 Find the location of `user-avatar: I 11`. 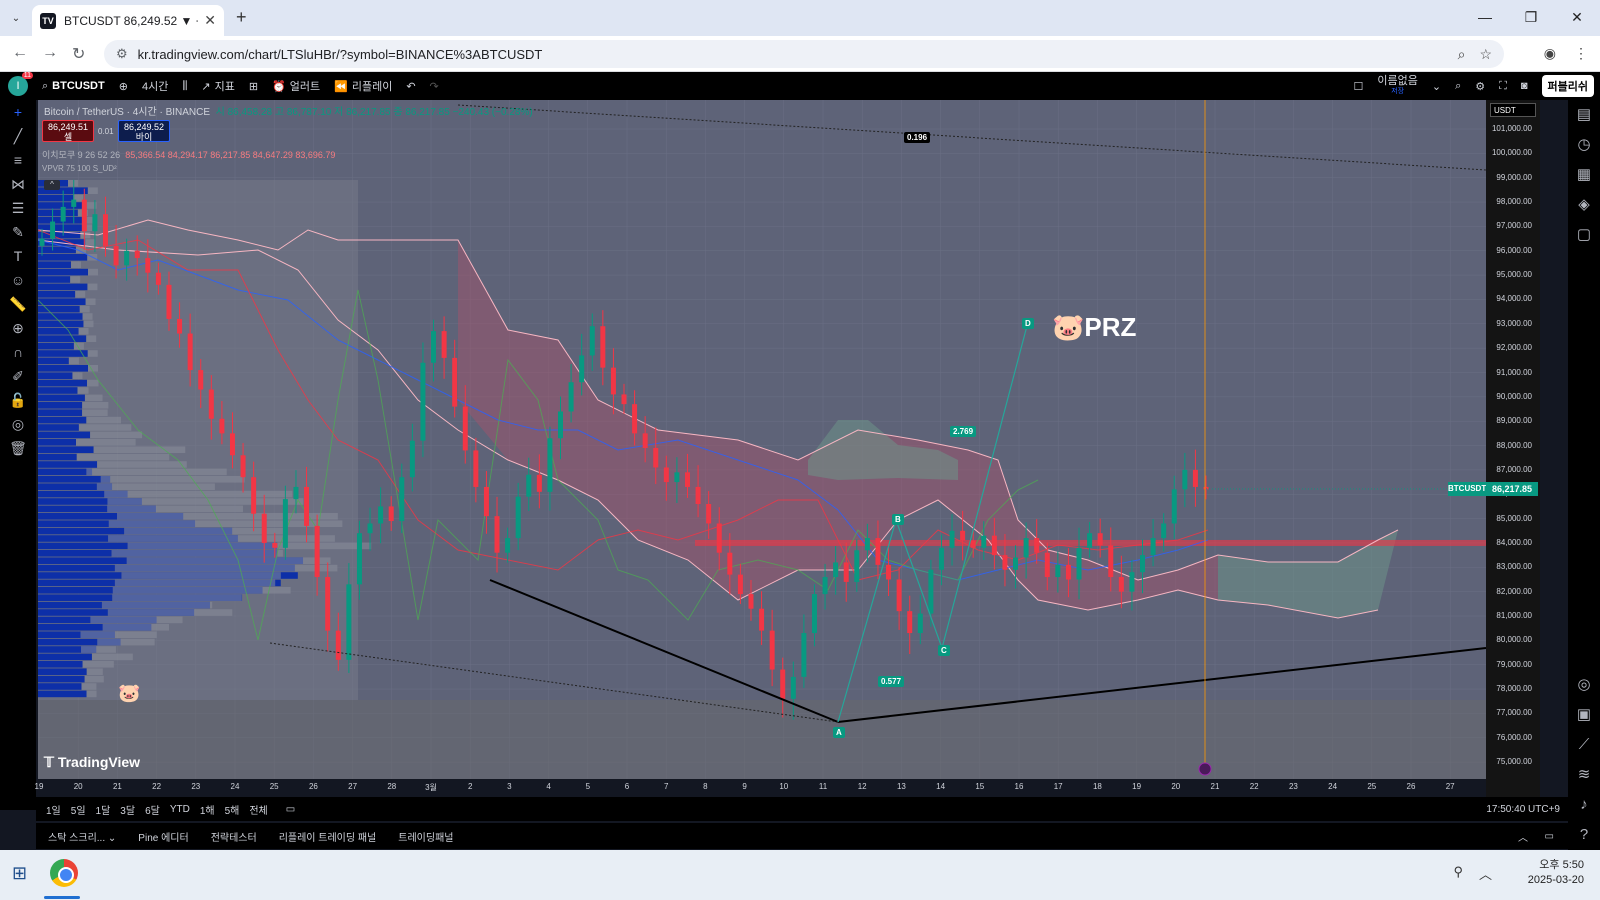

user-avatar: I 11 is located at coordinates (20, 84).